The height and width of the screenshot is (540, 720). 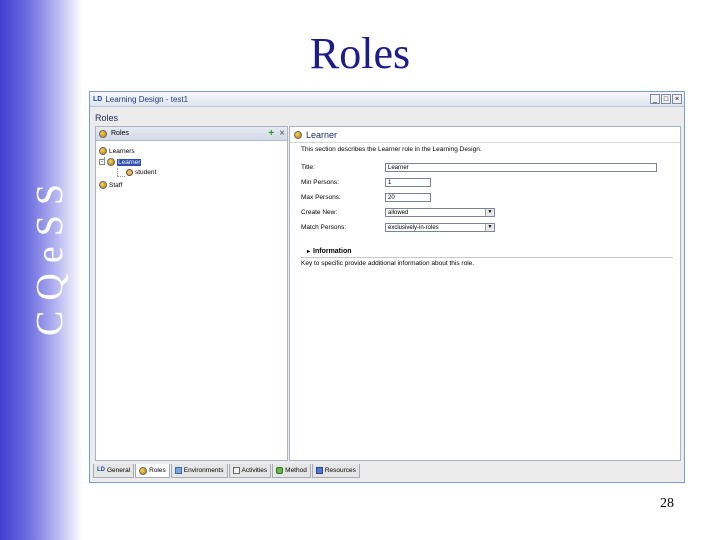 I want to click on title-row: Title: Learner, so click(x=479, y=167).